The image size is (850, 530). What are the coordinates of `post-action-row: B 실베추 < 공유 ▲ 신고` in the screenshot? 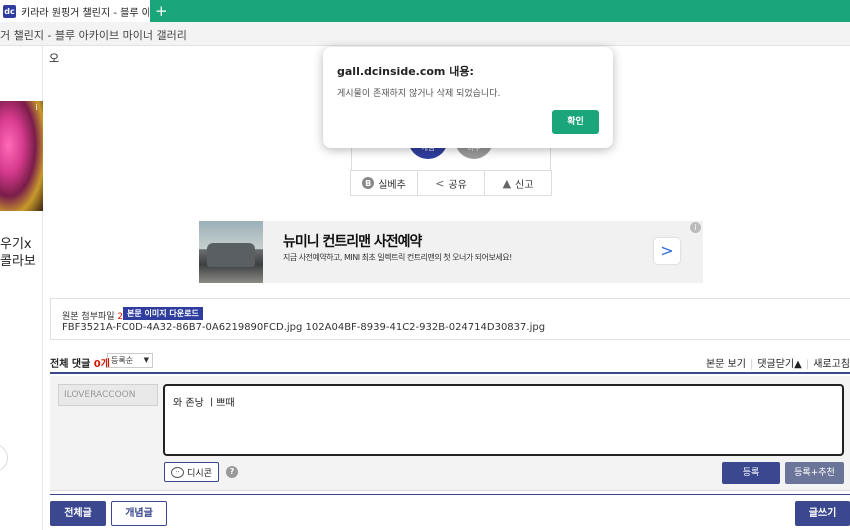 It's located at (451, 183).